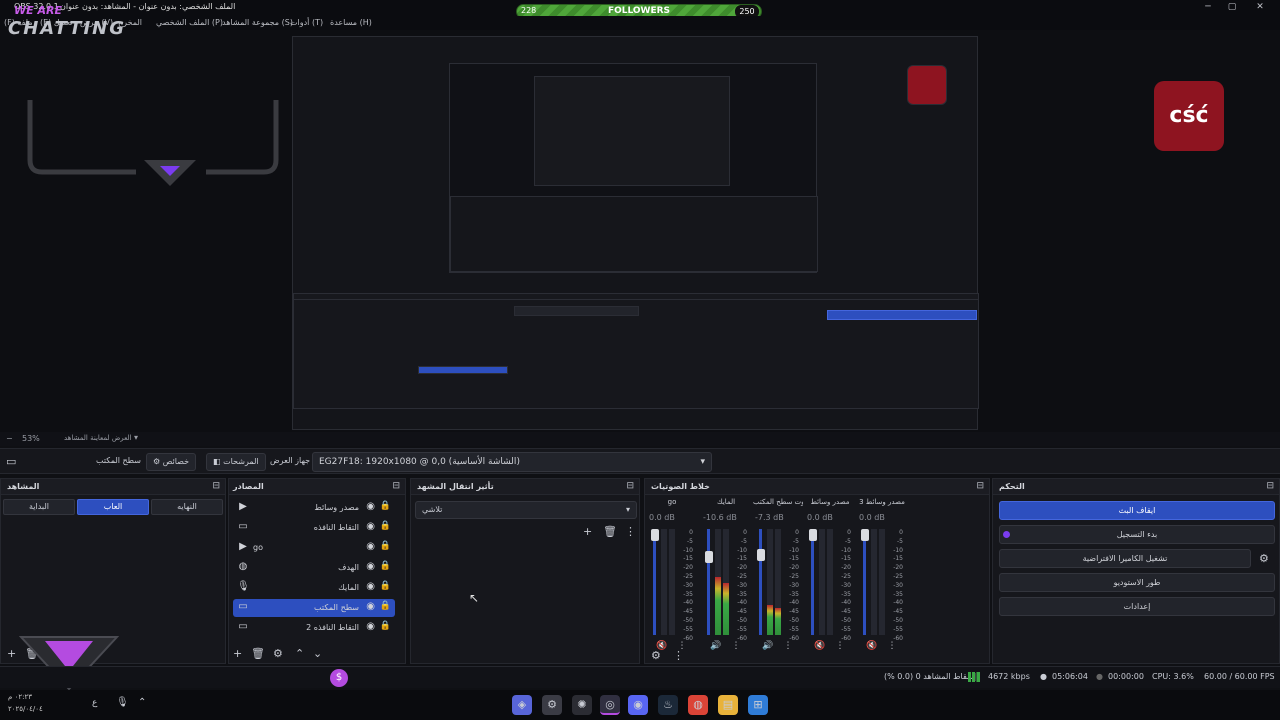 This screenshot has width=1280, height=720. I want to click on scene-button-start: البداية, so click(39, 507).